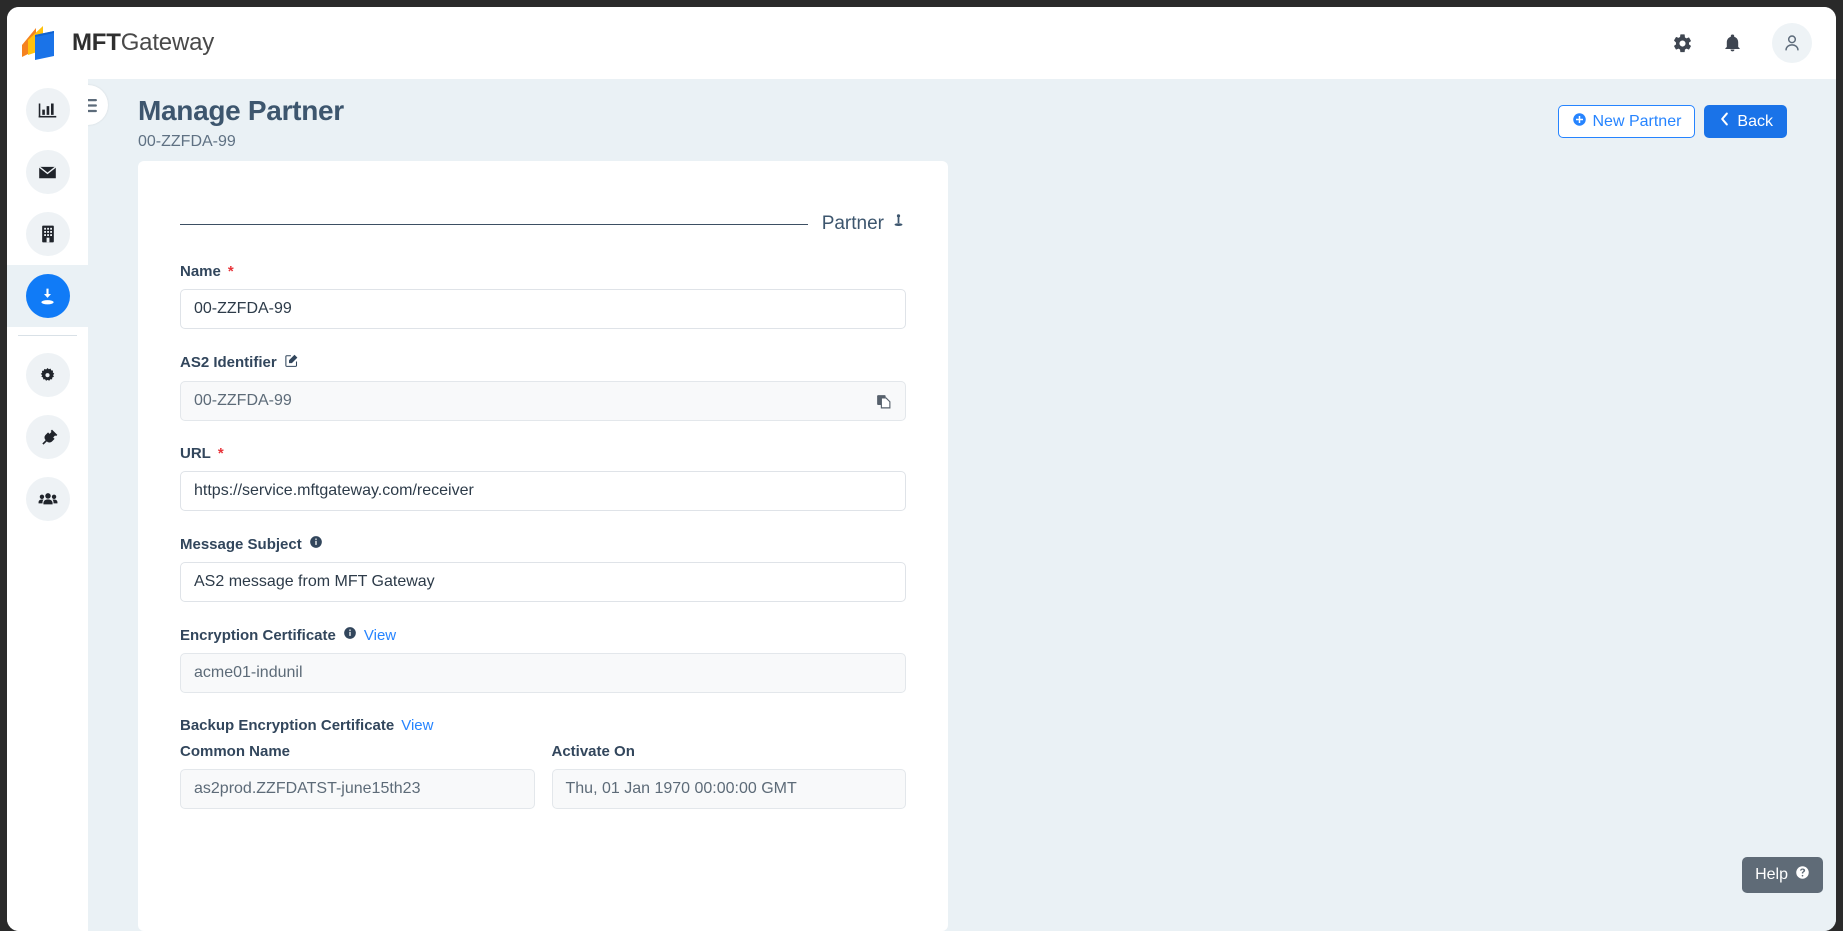 This screenshot has width=1843, height=931. I want to click on name-input: 00-ZZFDA-99, so click(543, 309).